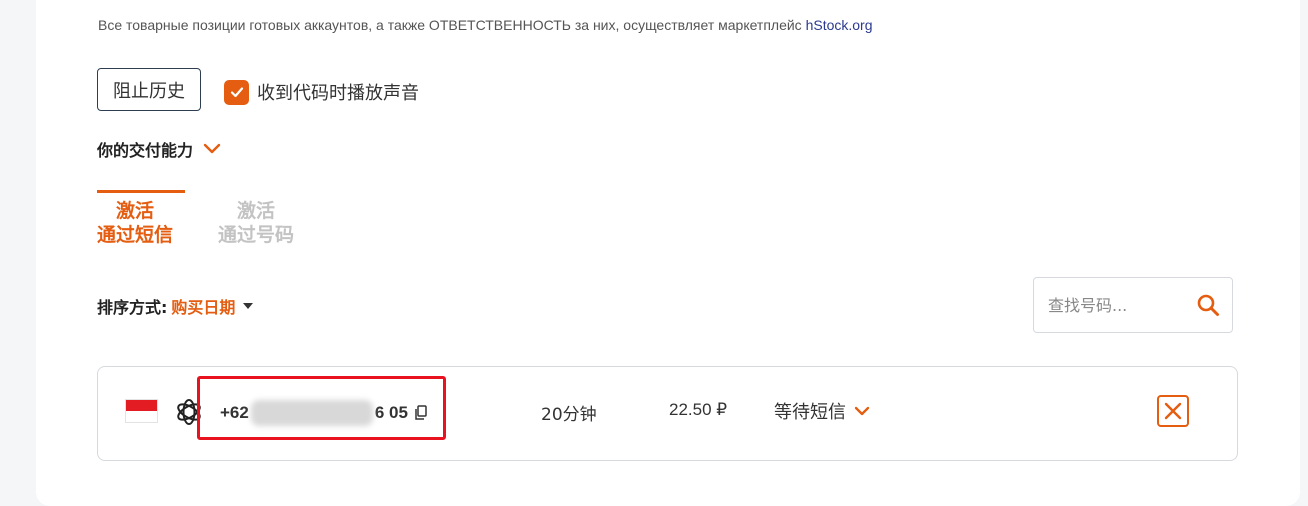 Image resolution: width=1308 pixels, height=506 pixels. I want to click on sort-control: 排序方式: 购买日期, so click(175, 306).